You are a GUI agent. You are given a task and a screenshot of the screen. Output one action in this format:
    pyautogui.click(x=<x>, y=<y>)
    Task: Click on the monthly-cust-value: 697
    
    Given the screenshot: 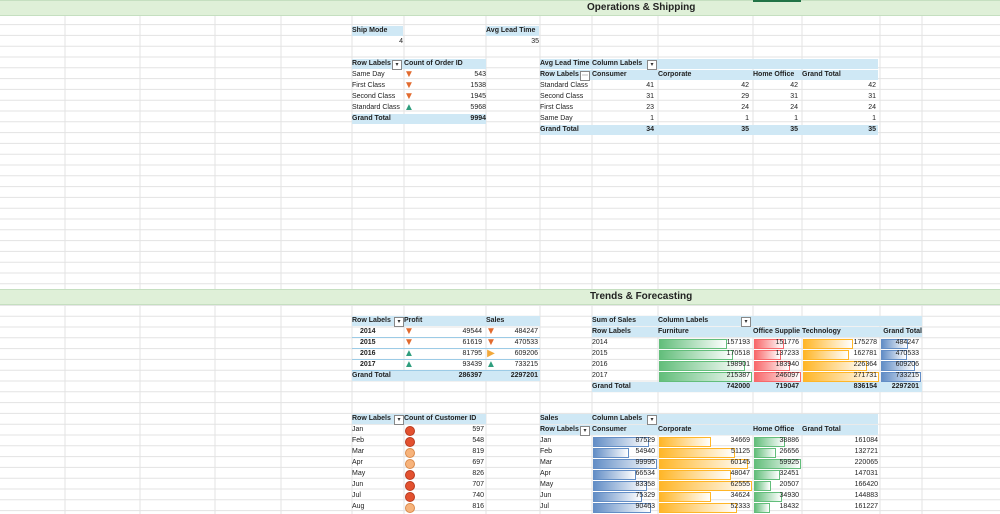 What is the action you would take?
    pyautogui.click(x=478, y=462)
    